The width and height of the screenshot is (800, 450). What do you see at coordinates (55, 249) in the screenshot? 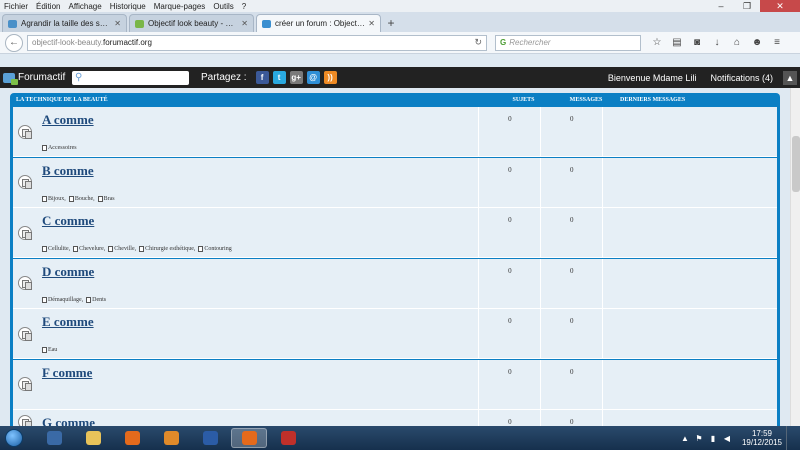
I see `subforum-link: Cellulite,` at bounding box center [55, 249].